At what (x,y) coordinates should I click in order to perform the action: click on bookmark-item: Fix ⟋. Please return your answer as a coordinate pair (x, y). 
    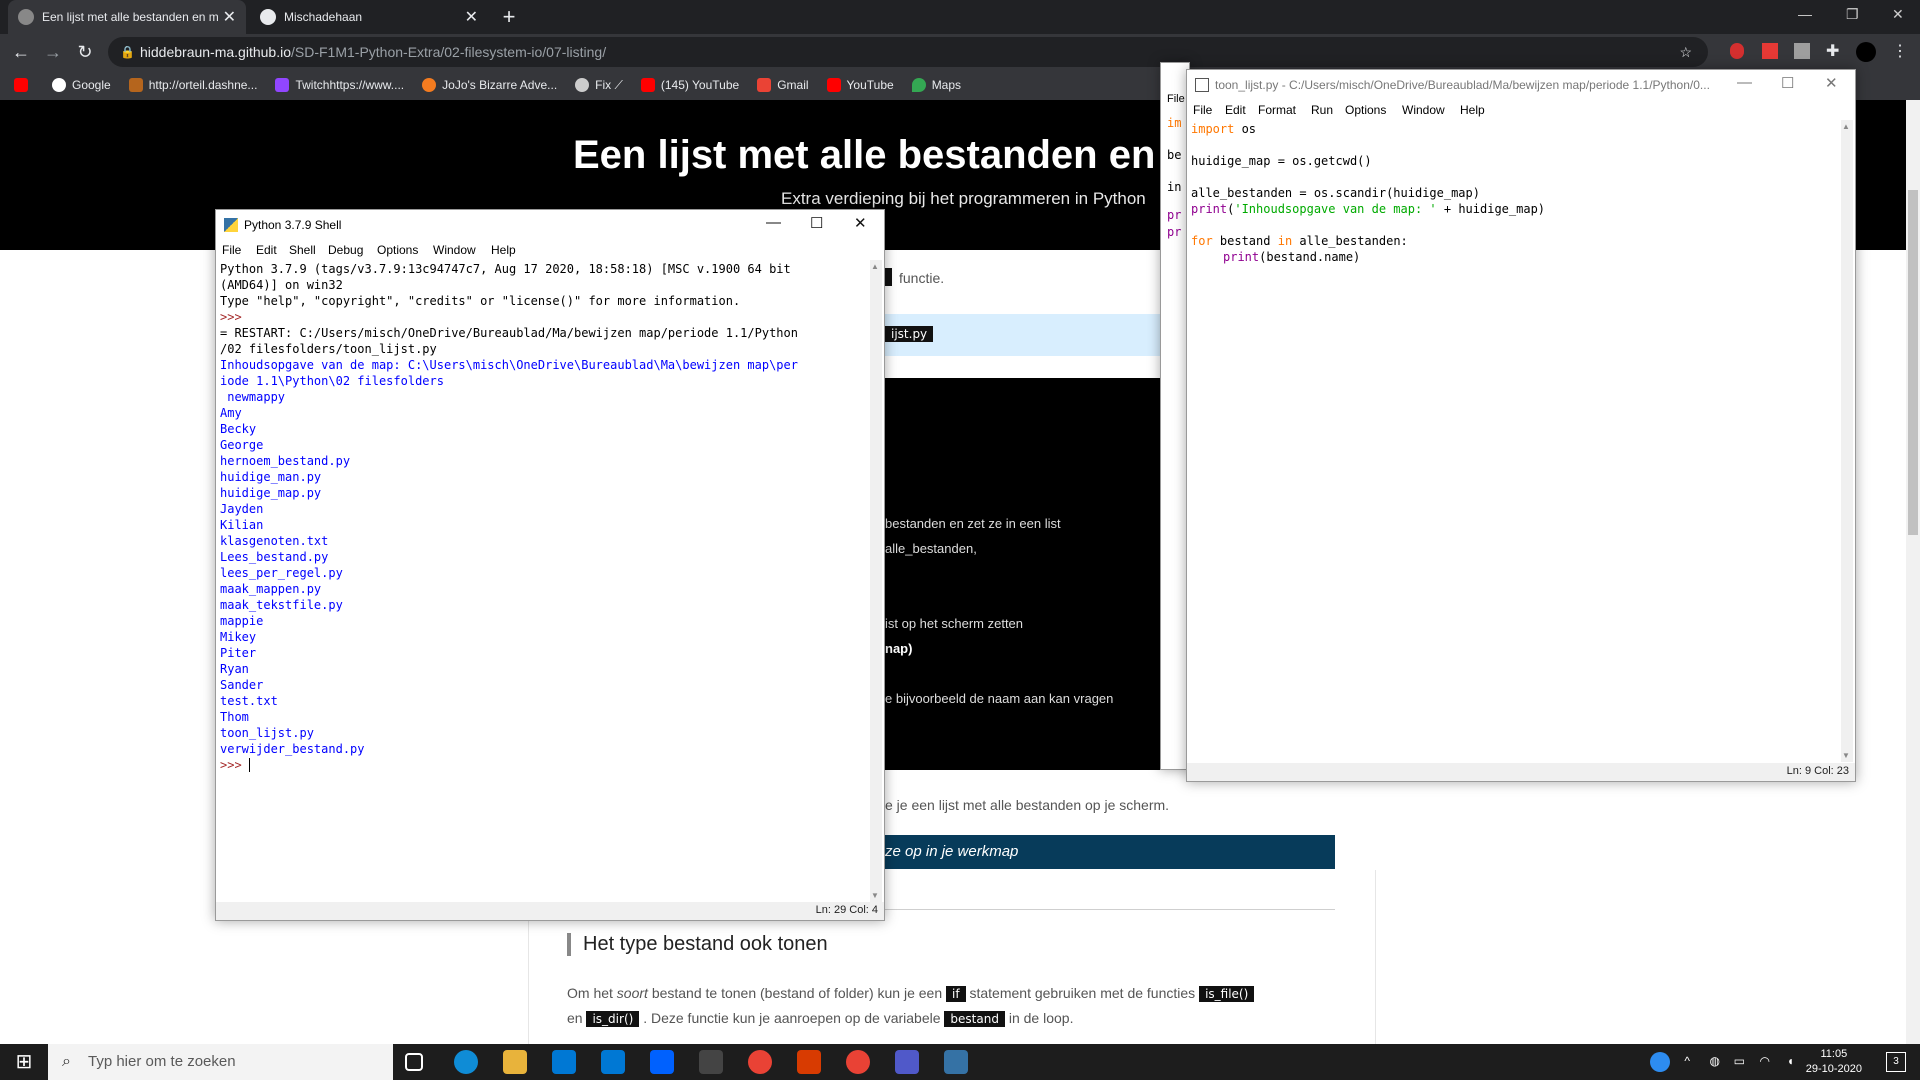
    Looking at the image, I should click on (599, 85).